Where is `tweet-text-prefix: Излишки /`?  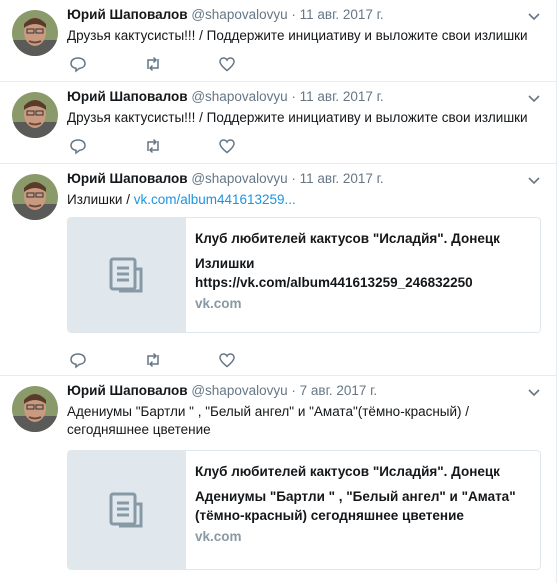 tweet-text-prefix: Излишки / is located at coordinates (100, 199).